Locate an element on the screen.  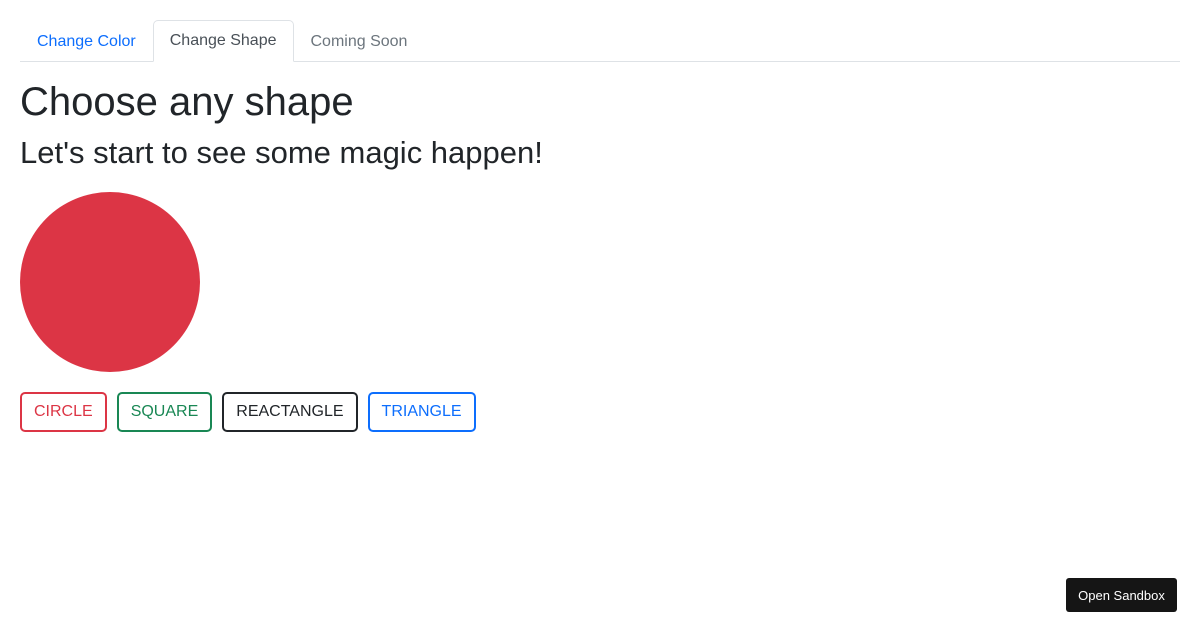
open-sandbox-button: Open Sandbox is located at coordinates (1121, 595).